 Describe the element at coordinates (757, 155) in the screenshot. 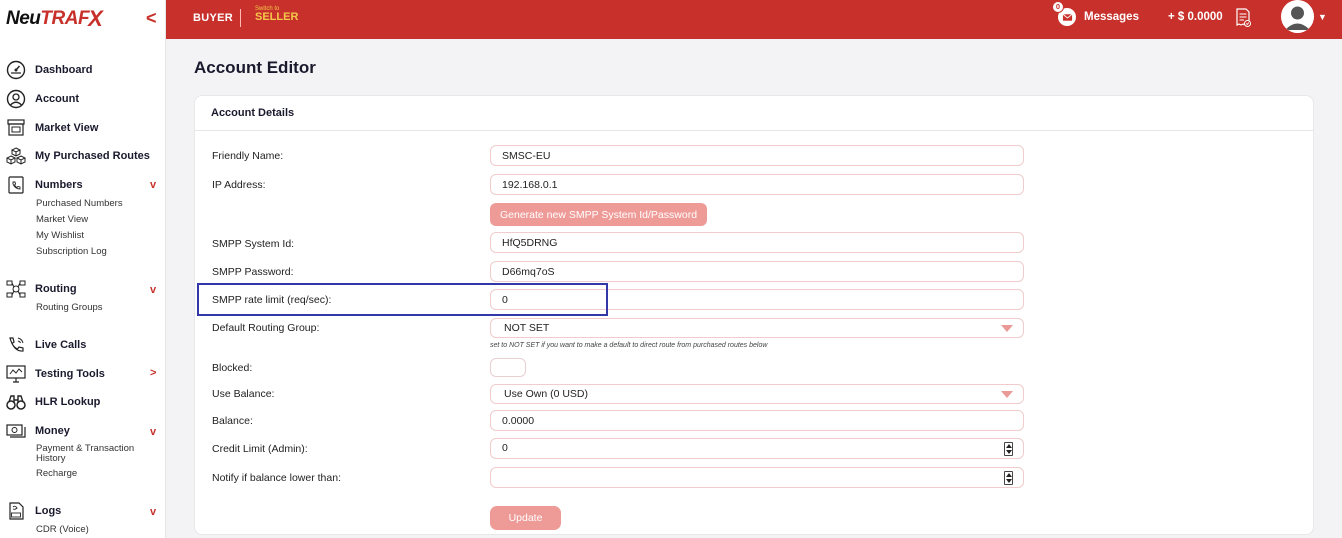

I see `friendly-name-input` at that location.